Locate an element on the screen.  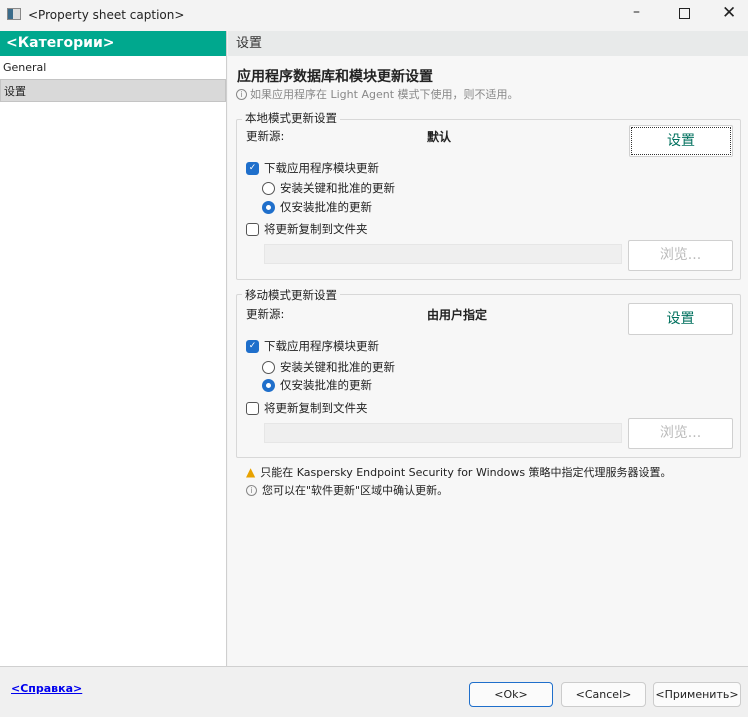
mobile-copy-checkbox: 将更新复制到文件夹 is located at coordinates (307, 408).